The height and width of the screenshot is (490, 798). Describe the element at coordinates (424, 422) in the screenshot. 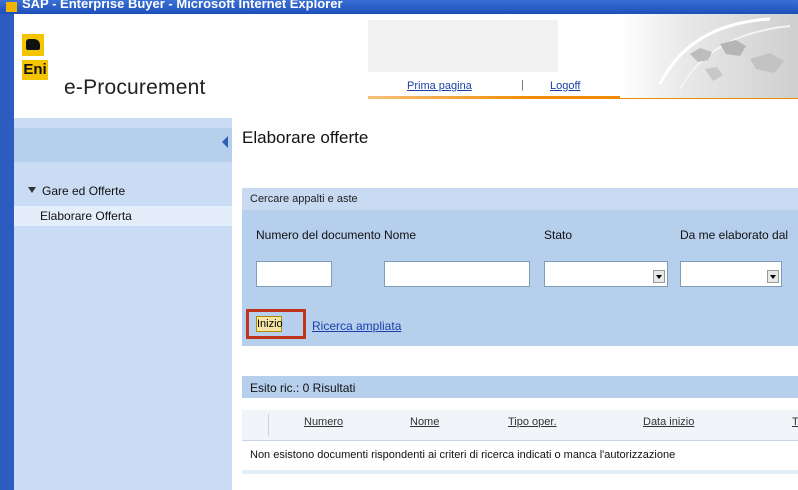

I see `column-nome: Nome` at that location.